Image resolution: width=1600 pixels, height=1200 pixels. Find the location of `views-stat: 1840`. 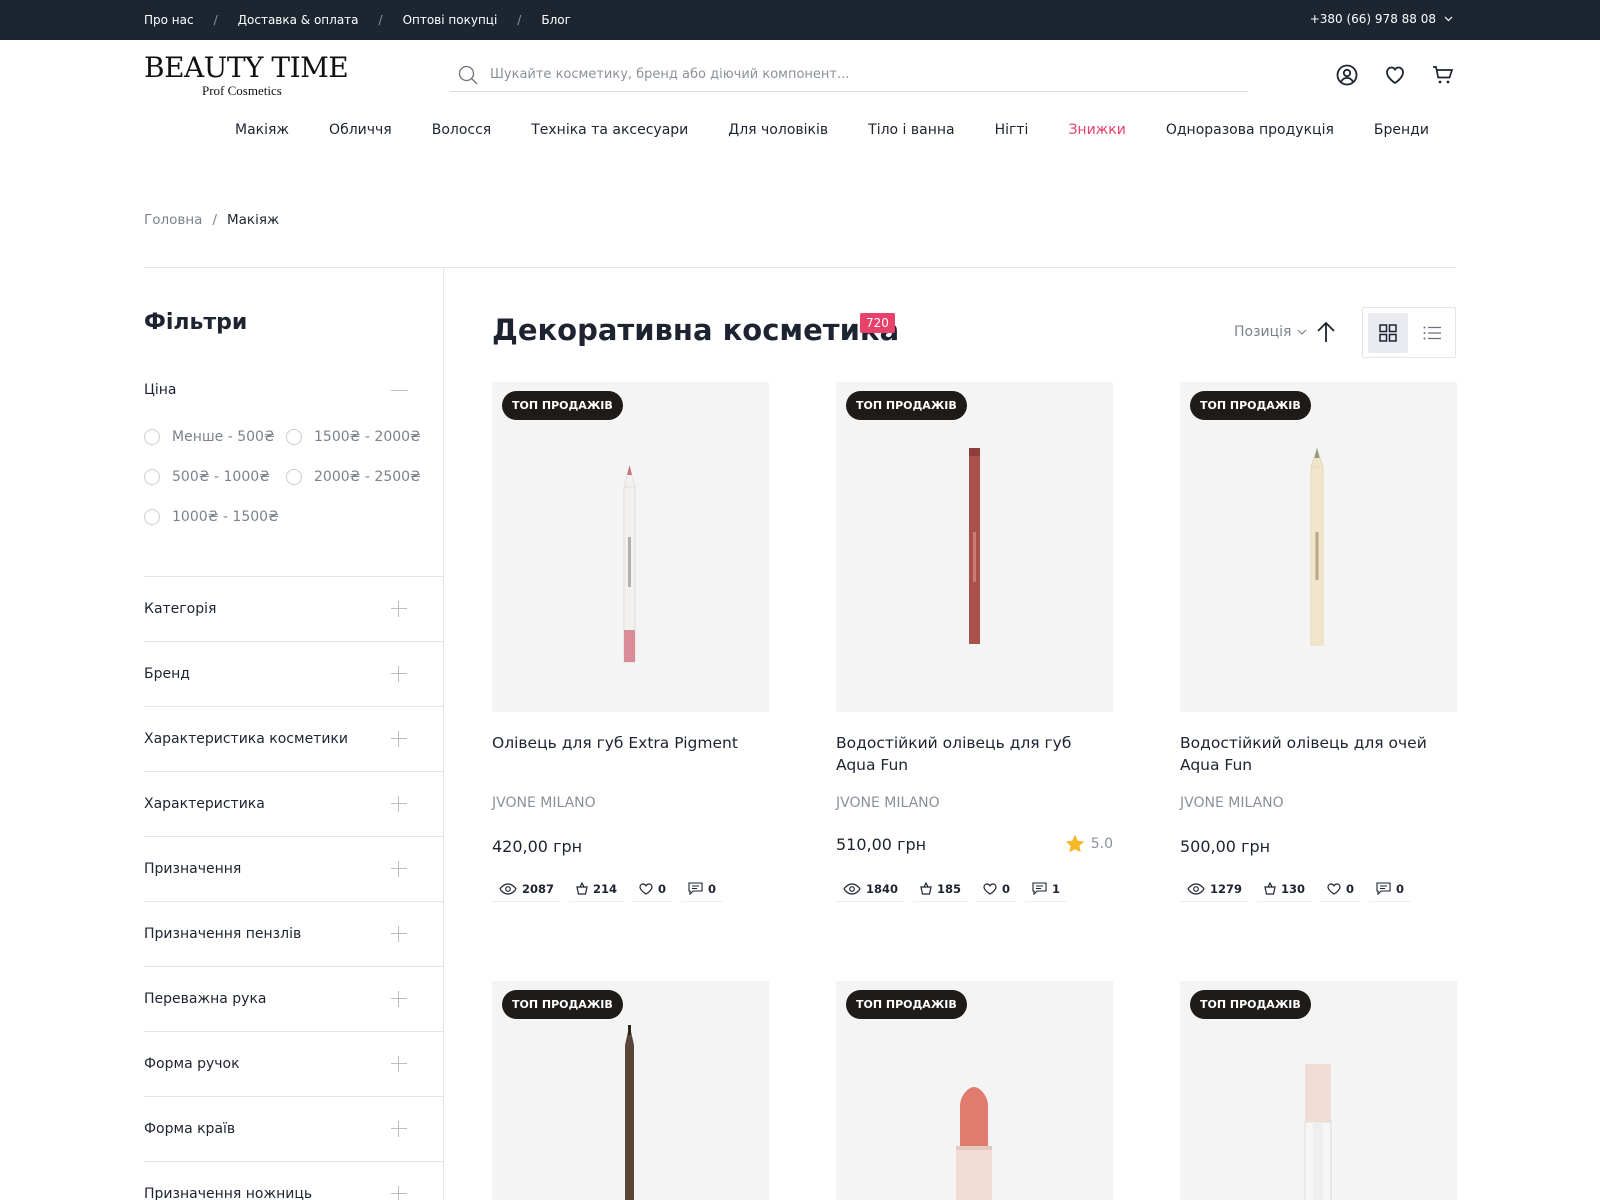

views-stat: 1840 is located at coordinates (871, 889).